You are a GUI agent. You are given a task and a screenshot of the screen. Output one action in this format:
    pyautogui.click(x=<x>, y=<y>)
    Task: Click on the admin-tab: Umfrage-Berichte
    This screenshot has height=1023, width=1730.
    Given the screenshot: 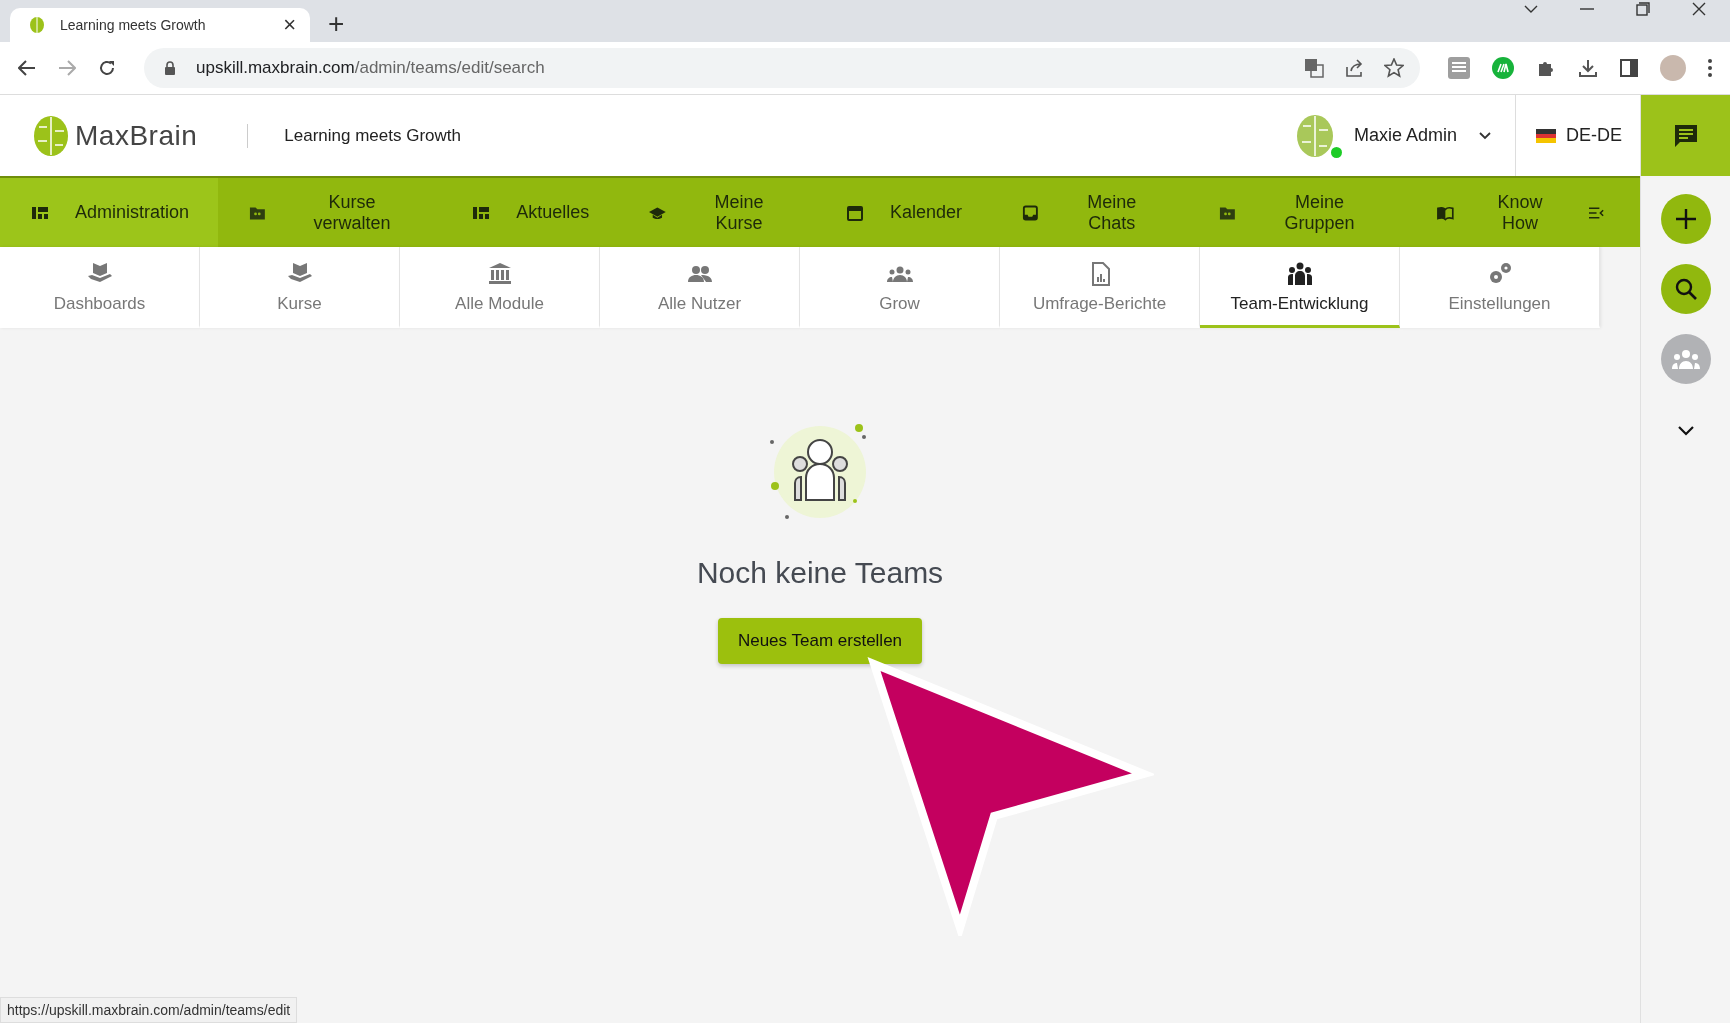 What is the action you would take?
    pyautogui.click(x=1100, y=287)
    